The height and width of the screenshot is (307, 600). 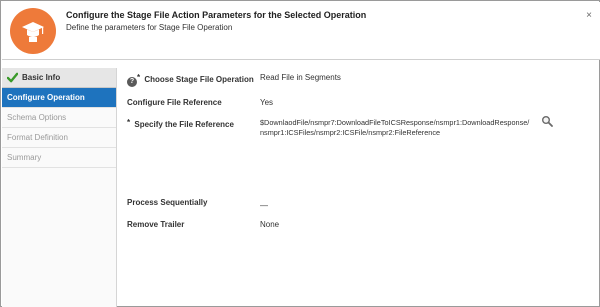 I want to click on sidebar-item-label: Format Definition, so click(x=37, y=137).